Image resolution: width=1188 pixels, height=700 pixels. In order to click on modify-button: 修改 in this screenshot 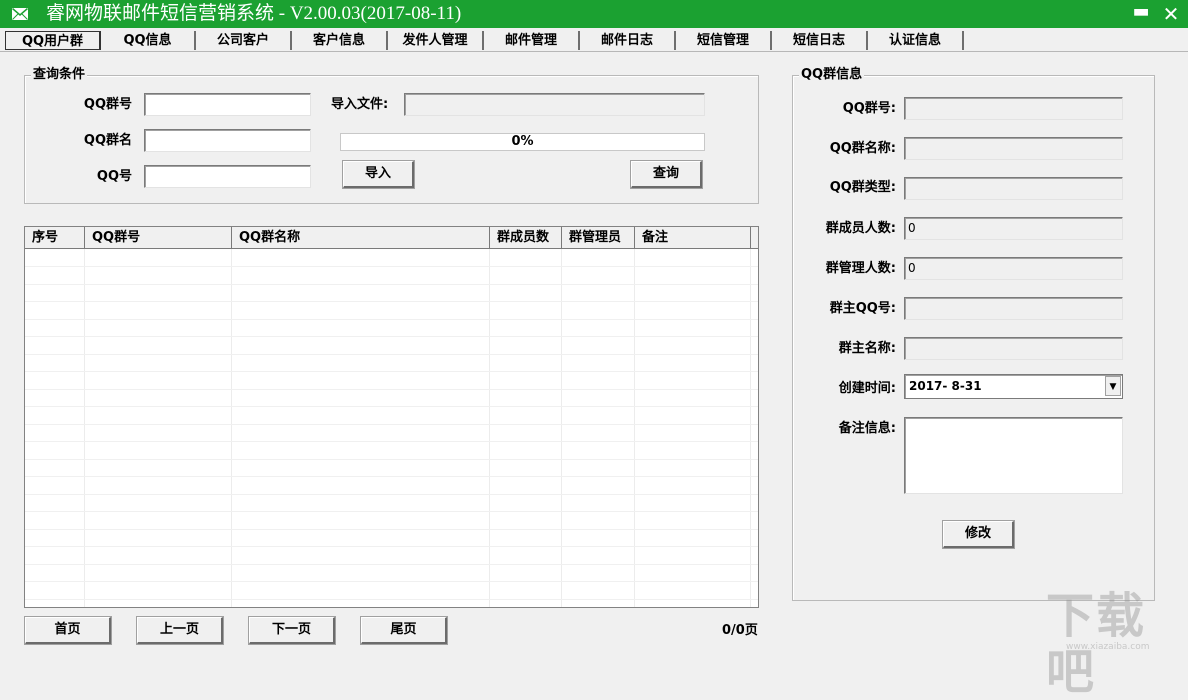, I will do `click(978, 534)`.